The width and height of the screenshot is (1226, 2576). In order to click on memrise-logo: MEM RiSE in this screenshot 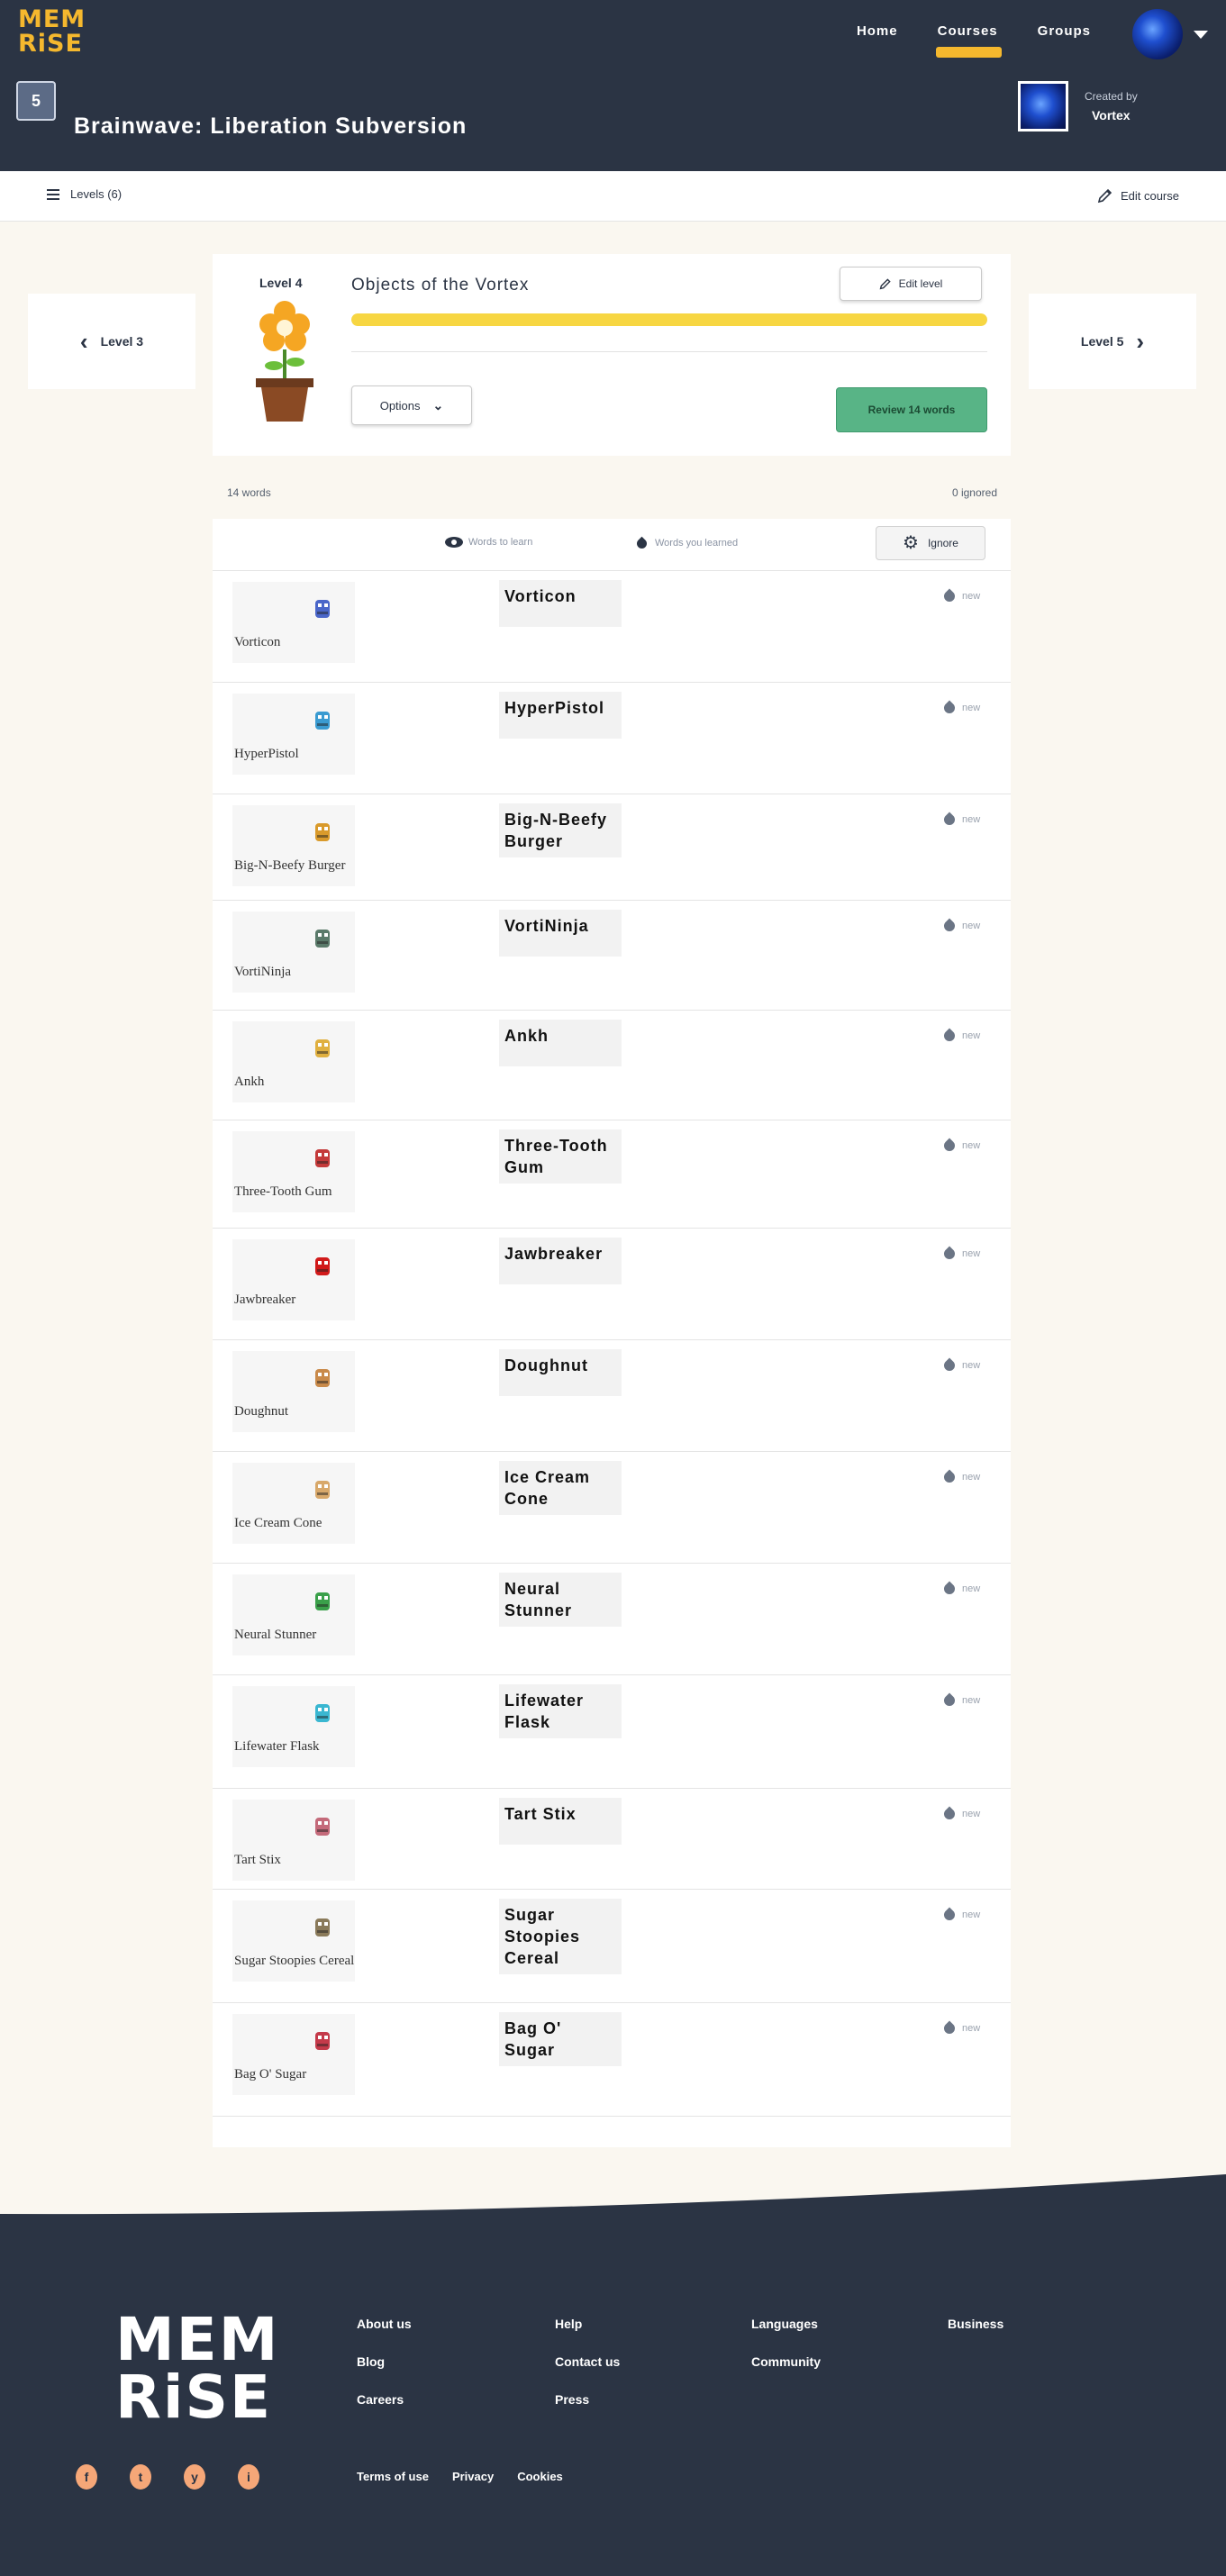, I will do `click(52, 31)`.